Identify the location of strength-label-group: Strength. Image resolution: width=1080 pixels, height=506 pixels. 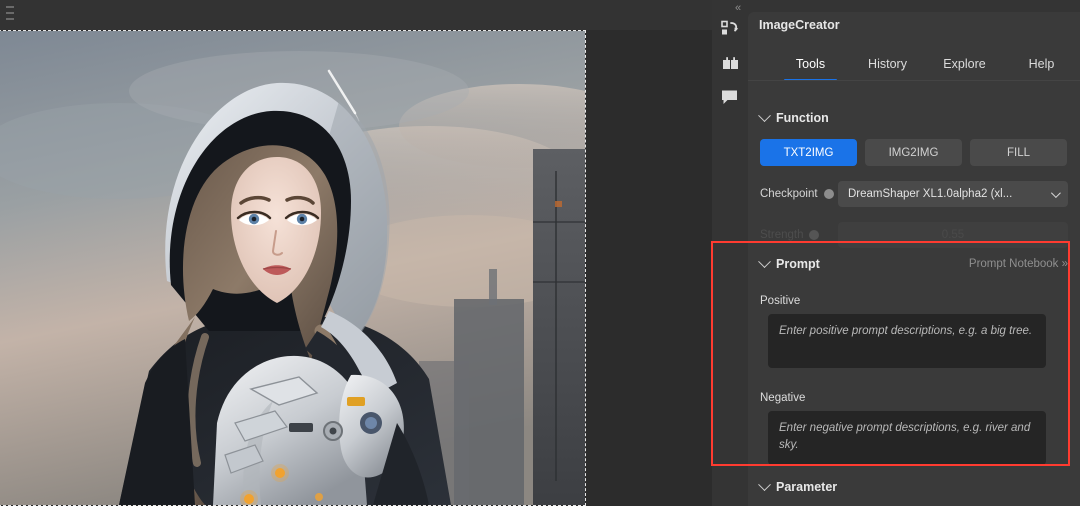
(799, 235).